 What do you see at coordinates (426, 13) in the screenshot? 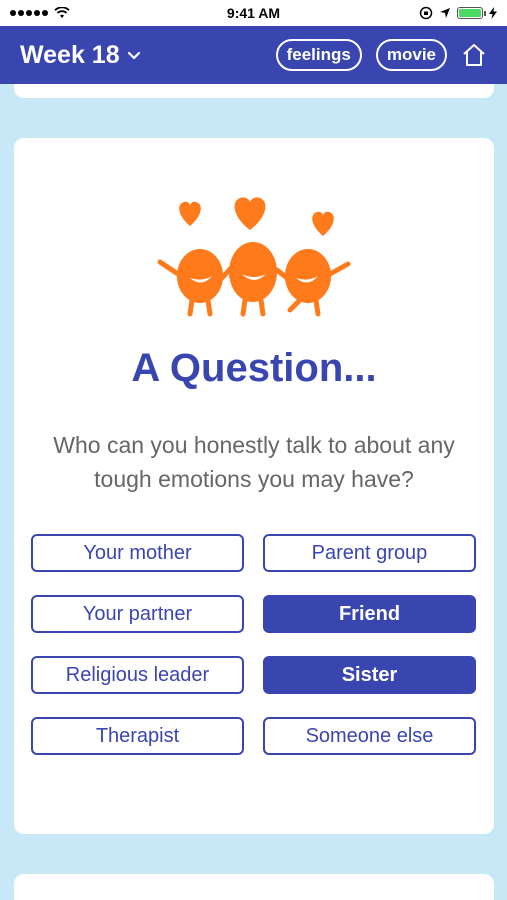
I see `lock-rotation-icon` at bounding box center [426, 13].